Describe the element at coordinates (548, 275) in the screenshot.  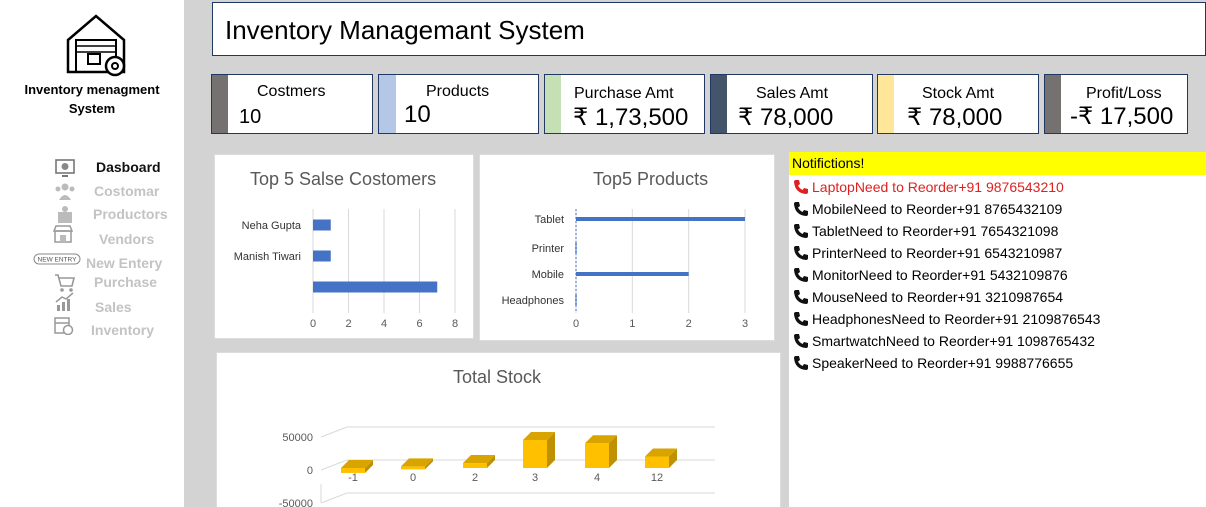
I see `y-category-label: Mobile` at that location.